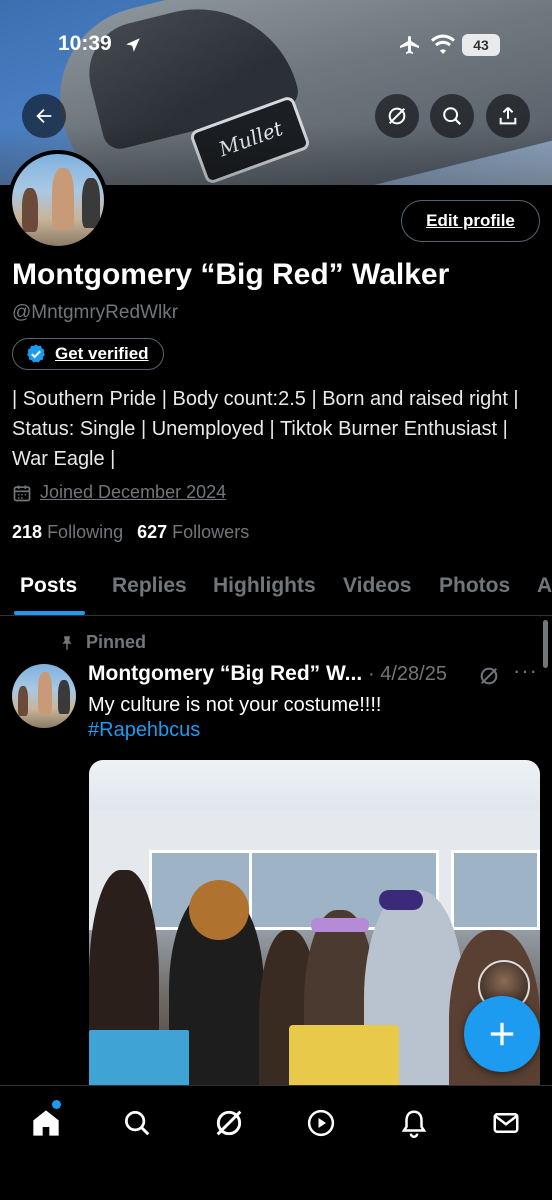  What do you see at coordinates (276, 47) in the screenshot?
I see `status-bar: 10:39 43` at bounding box center [276, 47].